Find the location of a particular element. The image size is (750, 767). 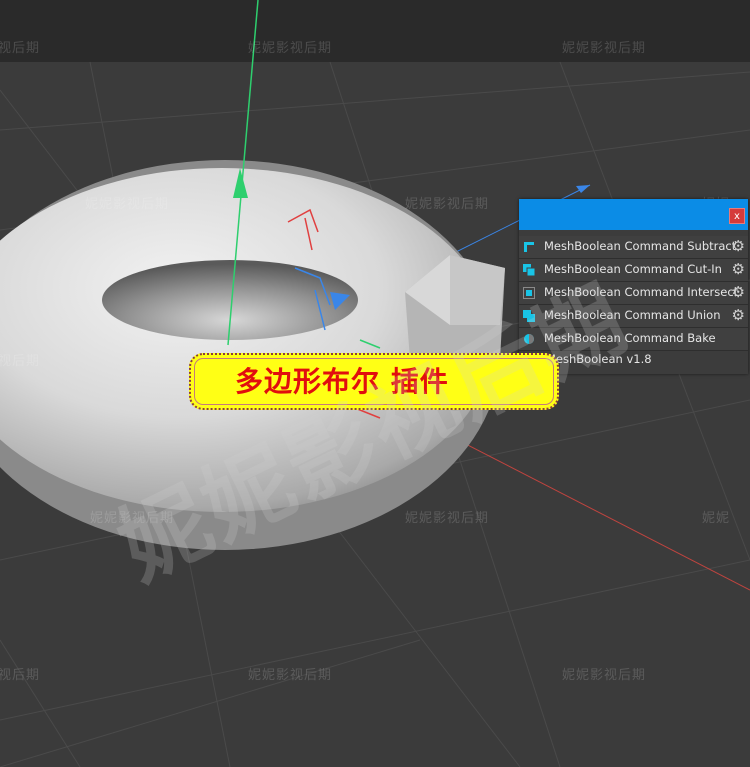

panel-title-bar: x is located at coordinates (633, 214).